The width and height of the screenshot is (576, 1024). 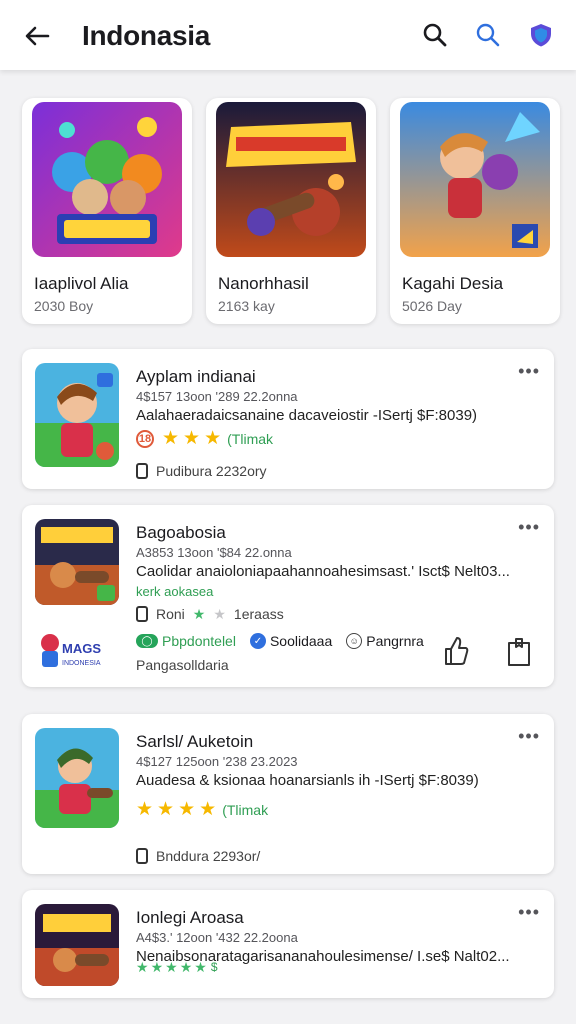 I want to click on app-meta: 4$157 13oon '289 22.2onna, so click(x=217, y=396).